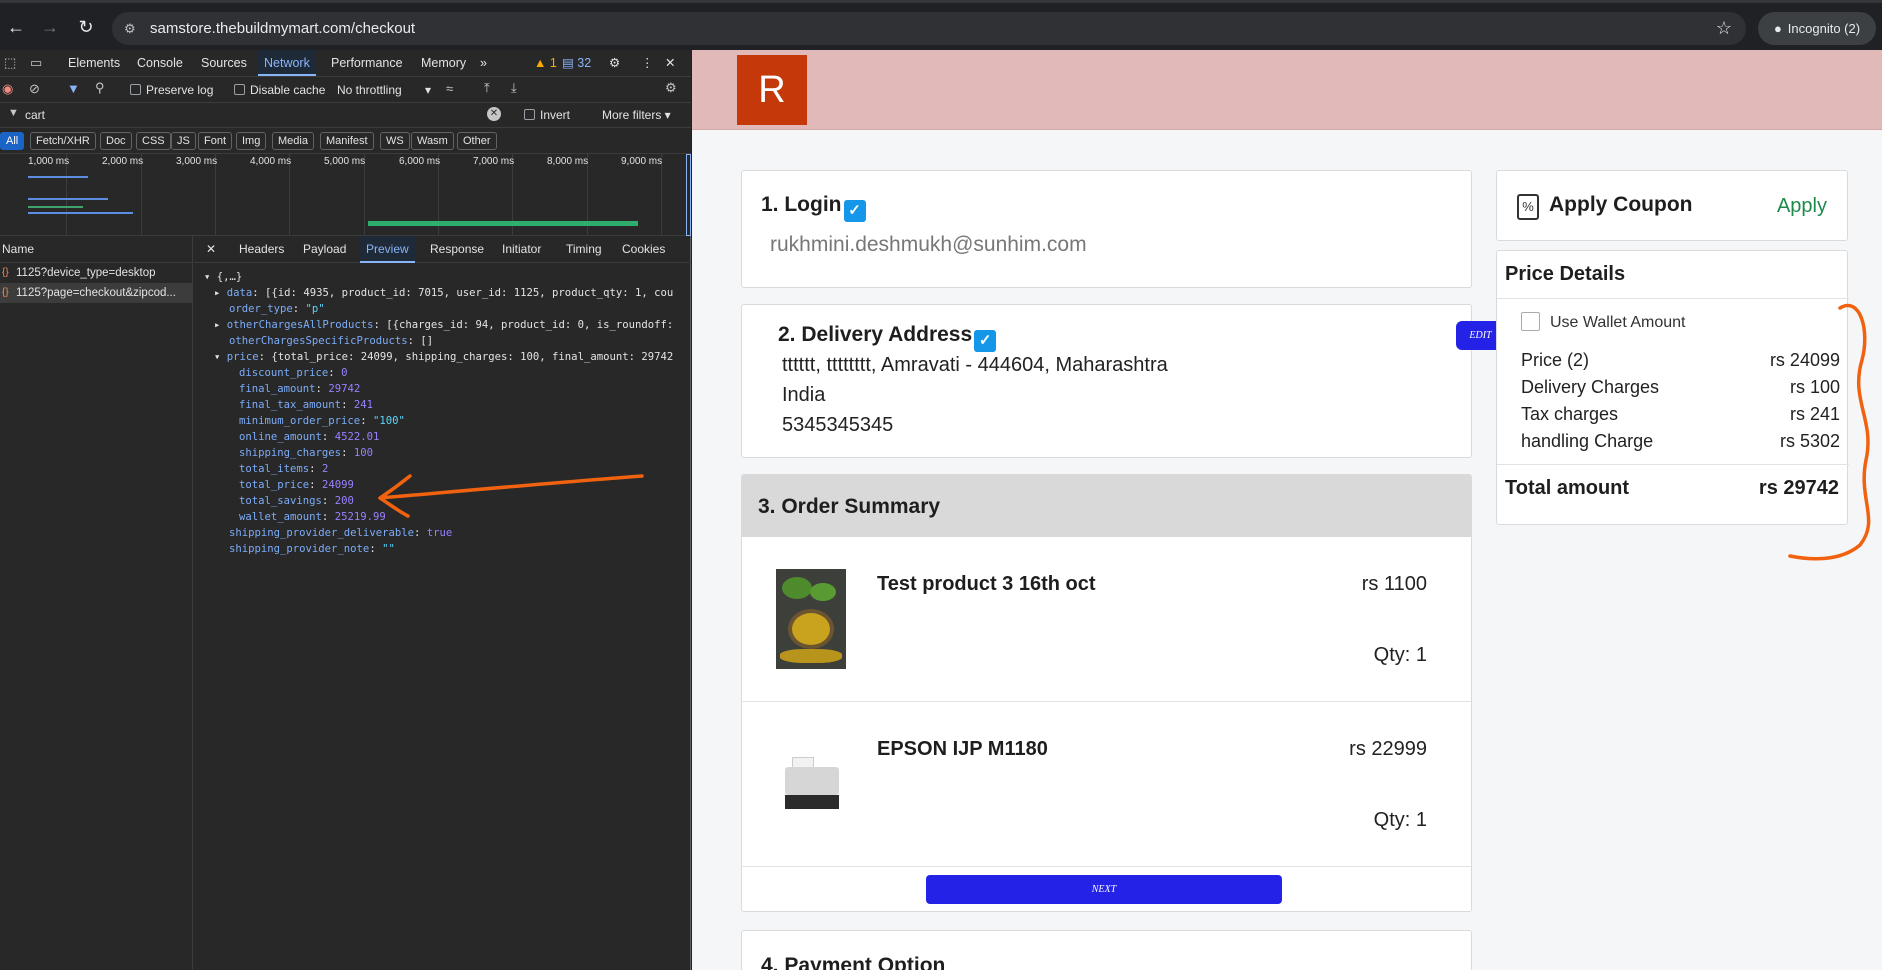  What do you see at coordinates (293, 141) in the screenshot?
I see `filter-media: Media` at bounding box center [293, 141].